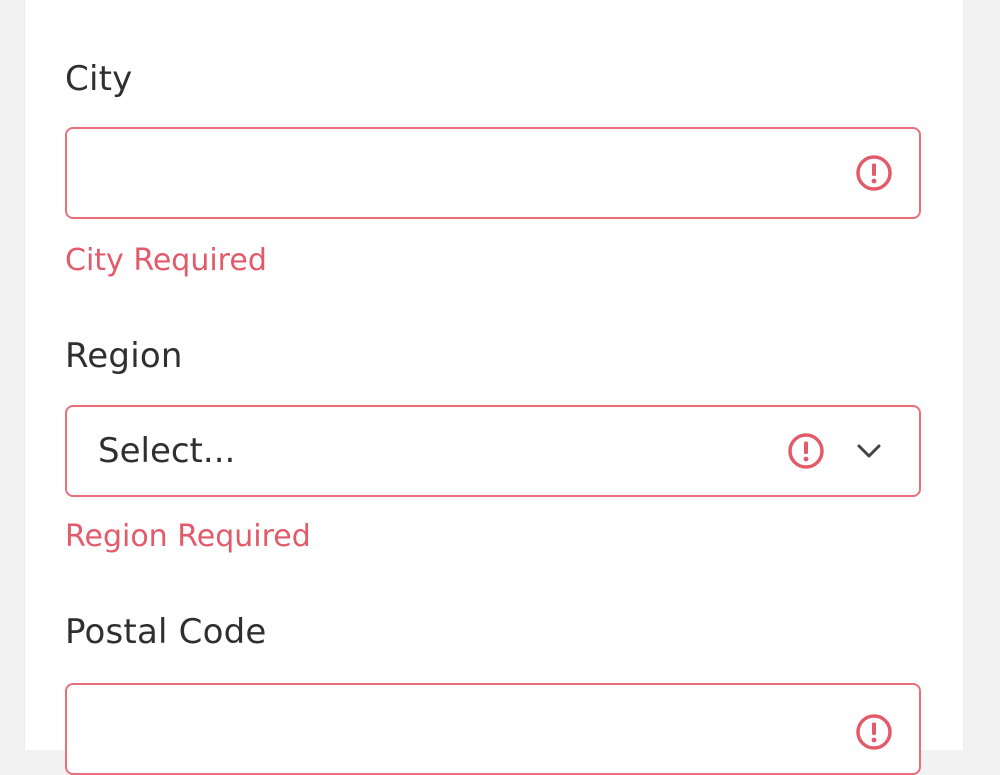  Describe the element at coordinates (188, 536) in the screenshot. I see `region-error-message: Region Required` at that location.